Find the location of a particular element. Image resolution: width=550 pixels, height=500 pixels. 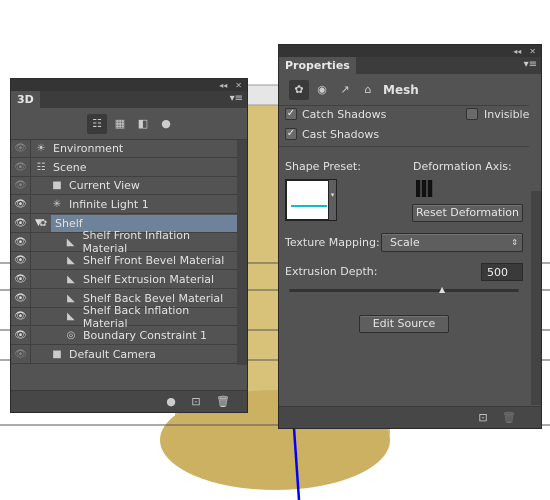

new-object-icon: ⊡ is located at coordinates (196, 402).